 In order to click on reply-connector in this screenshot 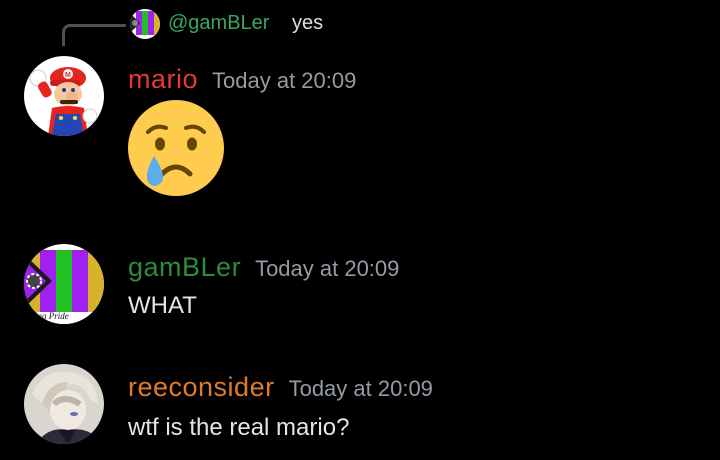, I will do `click(94, 35)`.